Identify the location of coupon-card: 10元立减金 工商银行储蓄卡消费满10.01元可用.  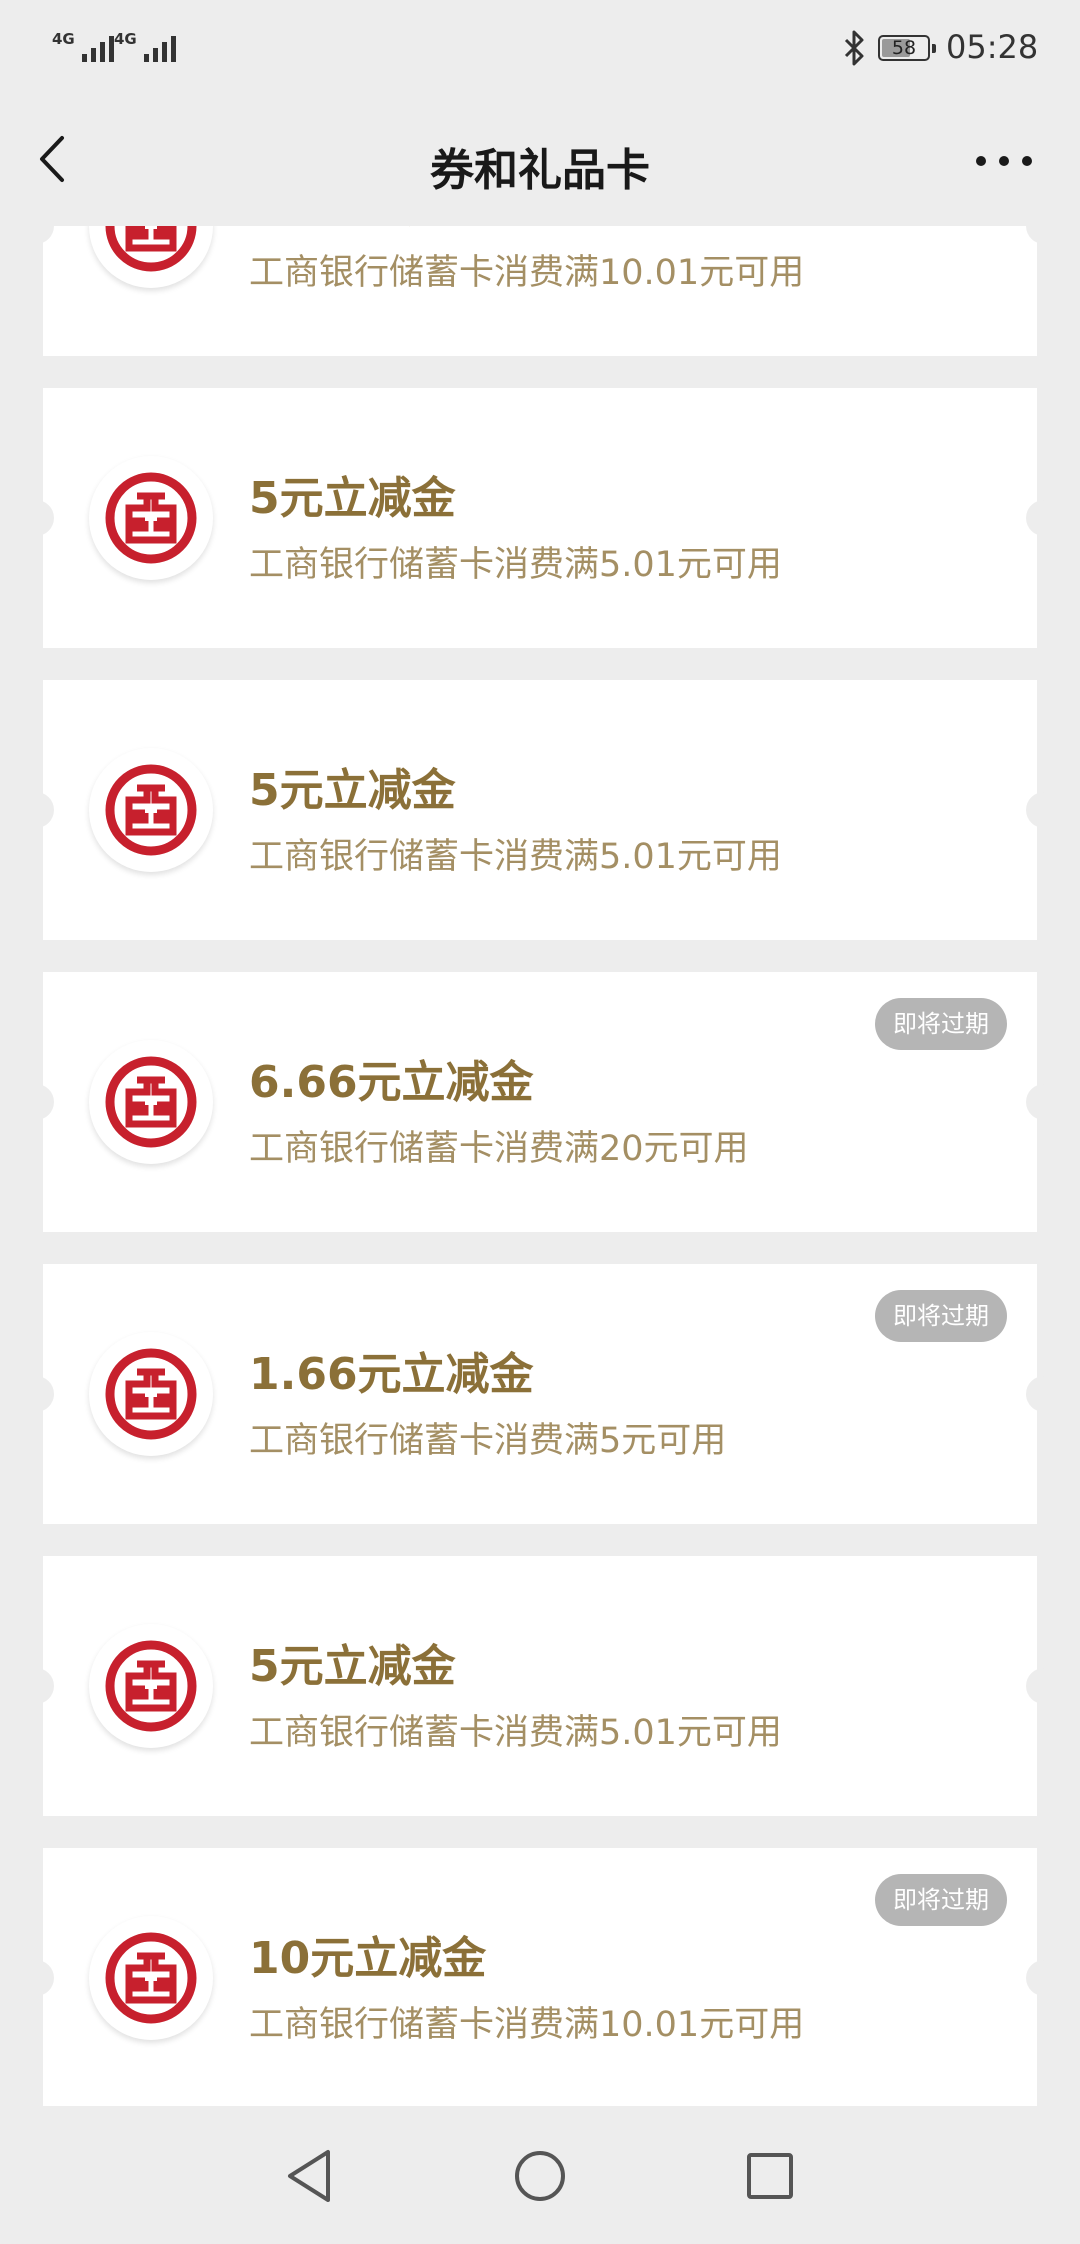
(540, 291).